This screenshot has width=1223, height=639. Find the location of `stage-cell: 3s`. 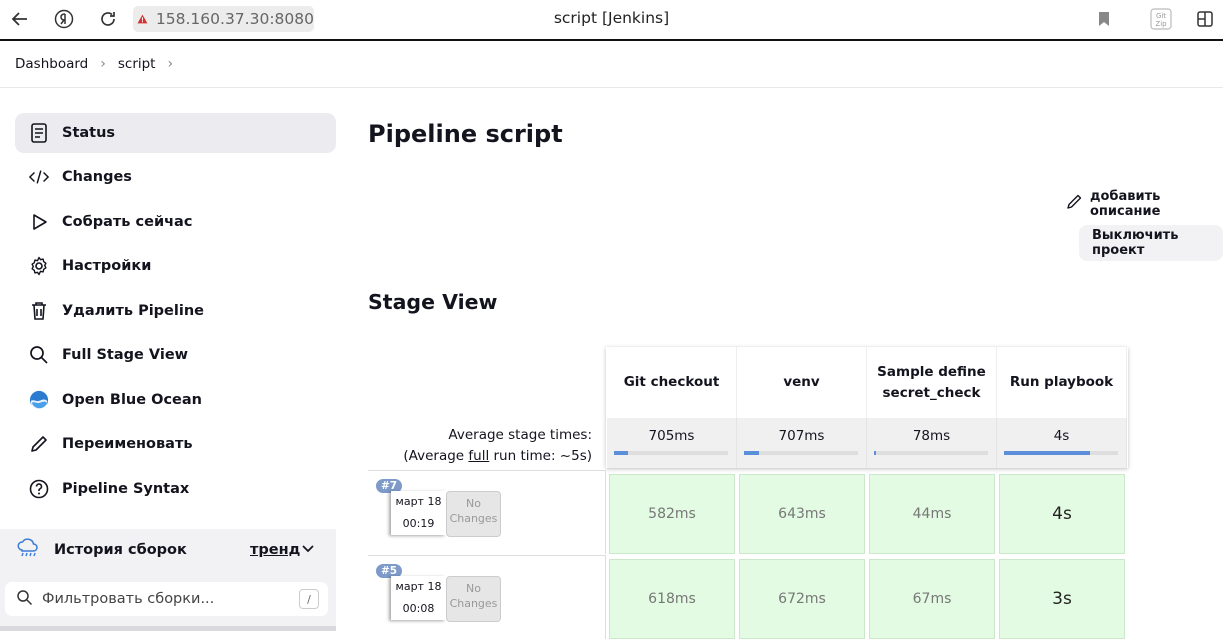

stage-cell: 3s is located at coordinates (1062, 599).